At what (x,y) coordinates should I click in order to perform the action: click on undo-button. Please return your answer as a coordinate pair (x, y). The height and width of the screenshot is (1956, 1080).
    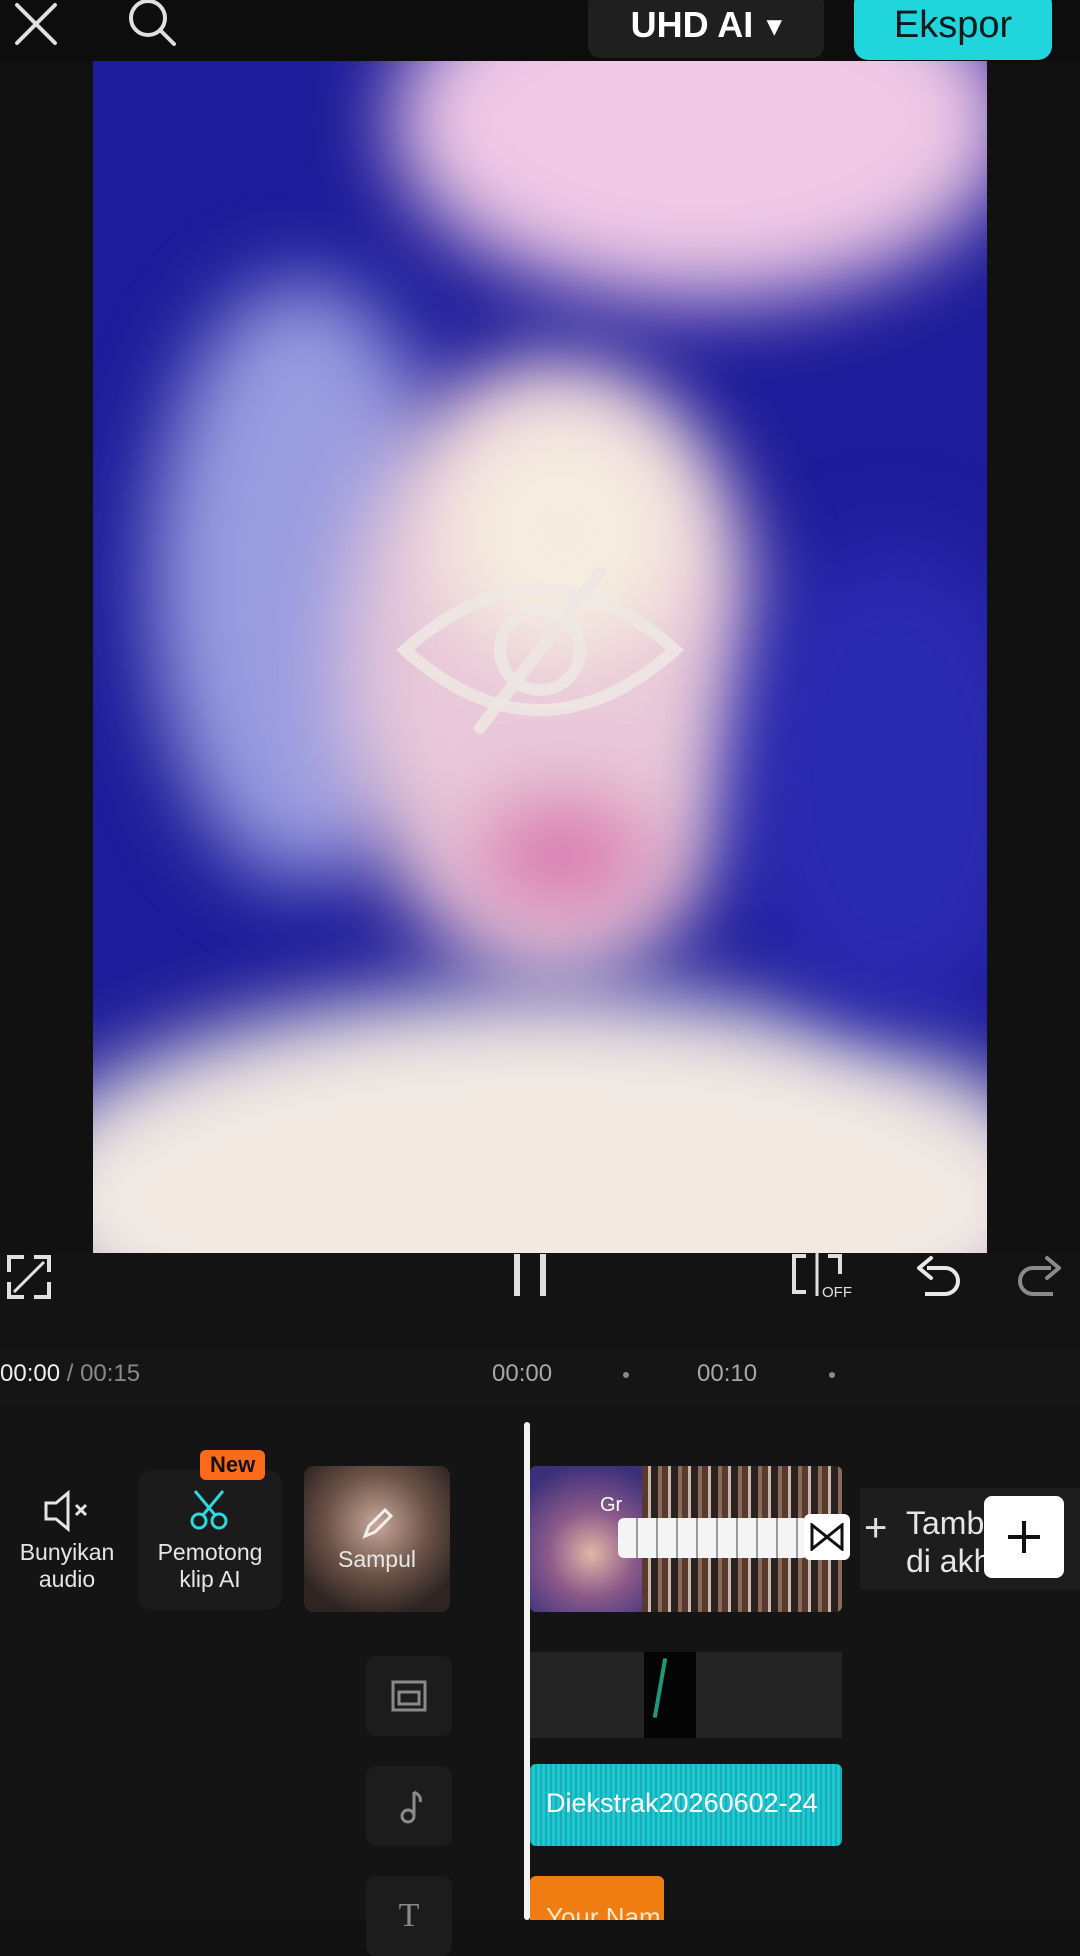
    Looking at the image, I should click on (938, 1277).